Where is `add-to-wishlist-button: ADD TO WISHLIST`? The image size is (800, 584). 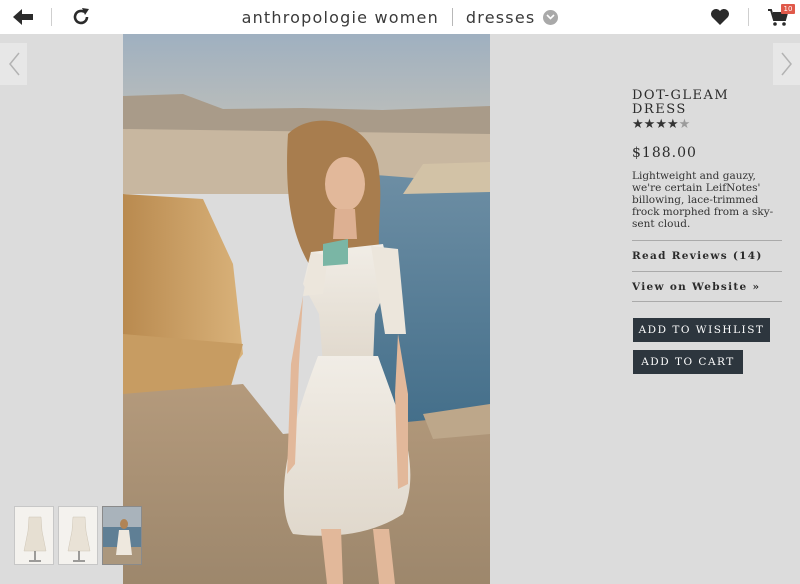 add-to-wishlist-button: ADD TO WISHLIST is located at coordinates (701, 330).